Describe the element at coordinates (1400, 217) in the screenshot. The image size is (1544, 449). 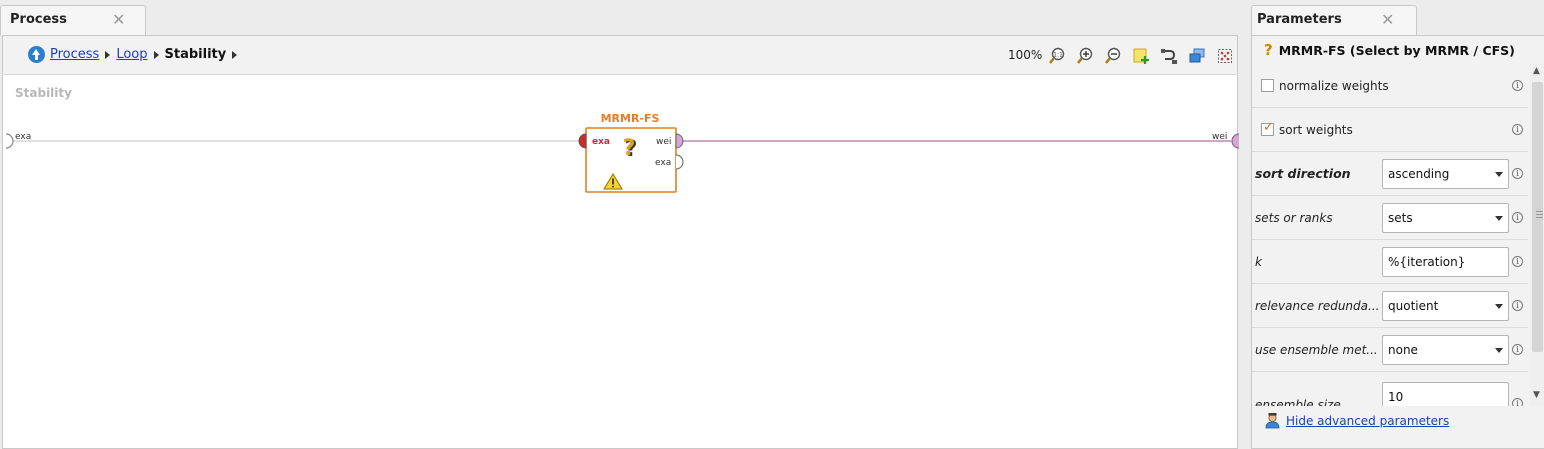
I see `sets-or-ranks-value: sets` at that location.